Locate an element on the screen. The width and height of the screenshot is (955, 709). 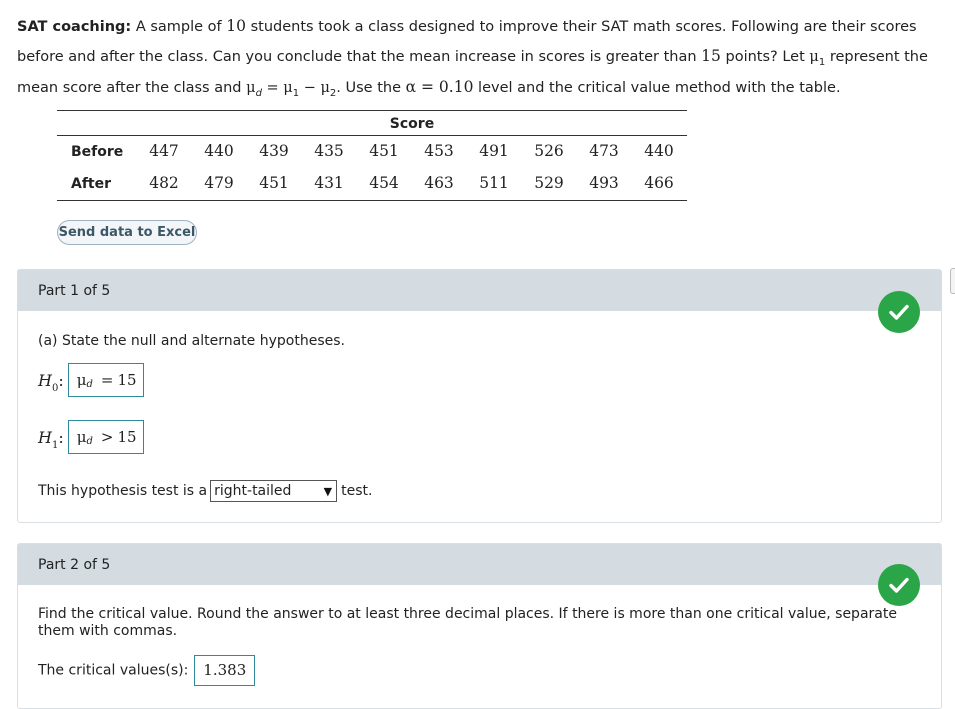
threshold-value: 15 is located at coordinates (711, 56).